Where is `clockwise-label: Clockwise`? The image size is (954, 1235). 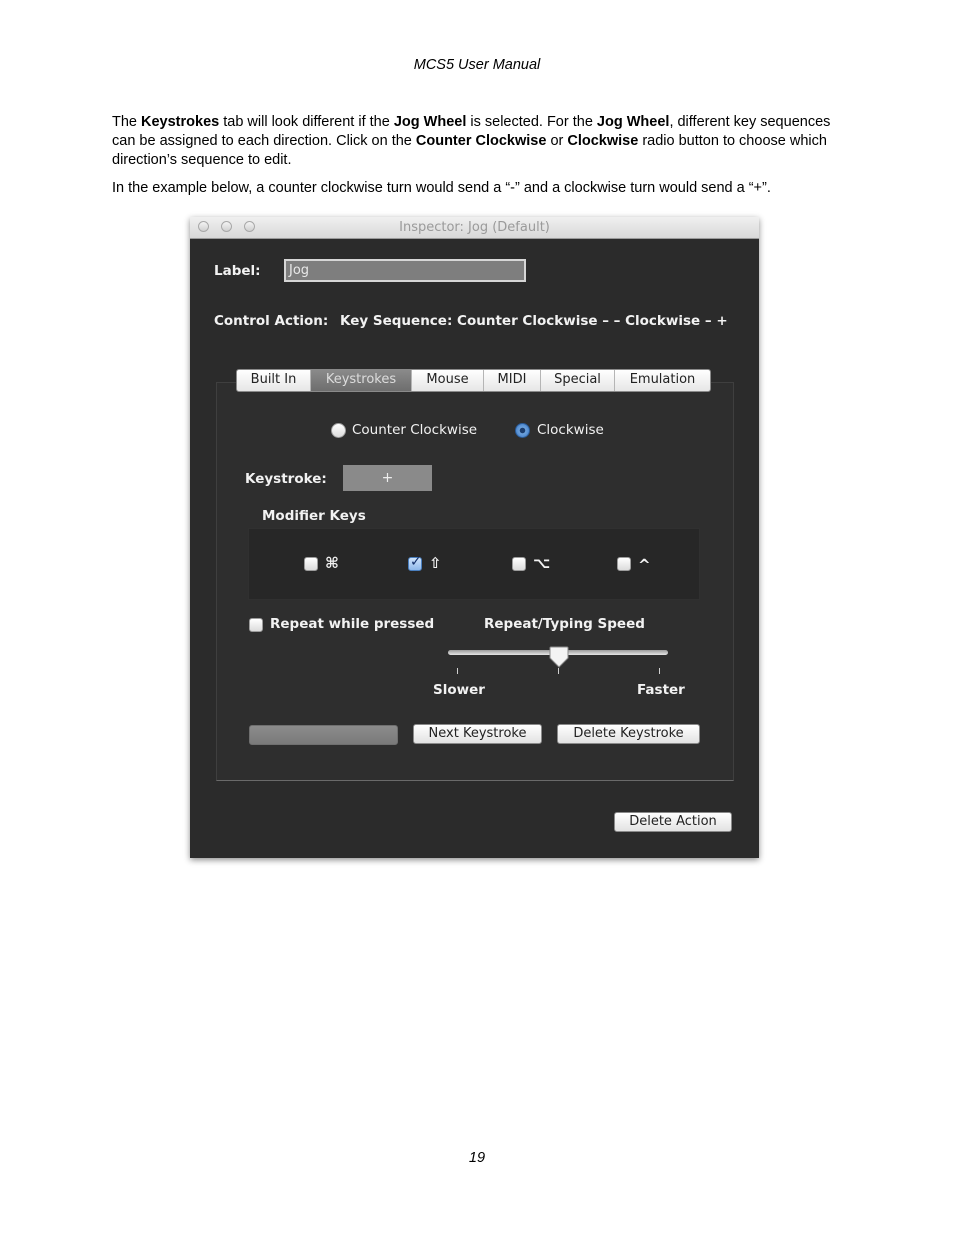
clockwise-label: Clockwise is located at coordinates (570, 430).